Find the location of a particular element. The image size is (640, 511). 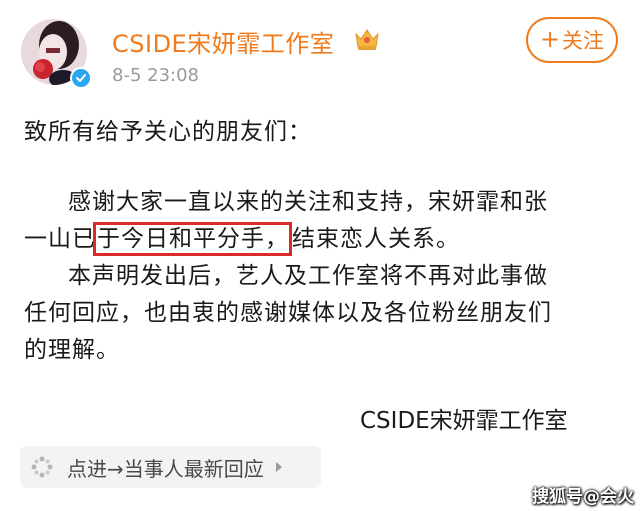

post-p1-line2-end: 结束恋人关系。 is located at coordinates (376, 239).